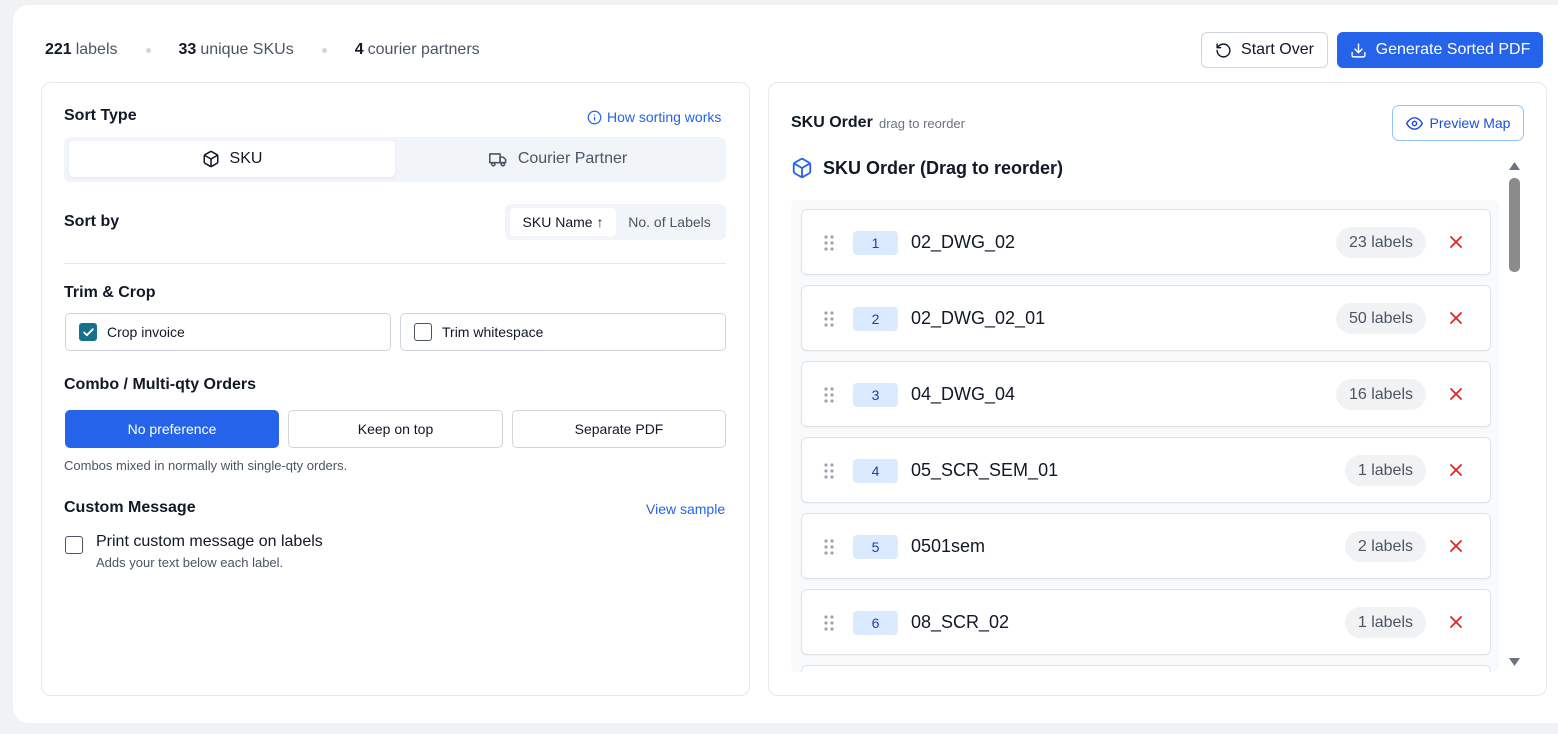 This screenshot has height=734, width=1558. Describe the element at coordinates (74, 545) in the screenshot. I see `custom-message-checkbox` at that location.